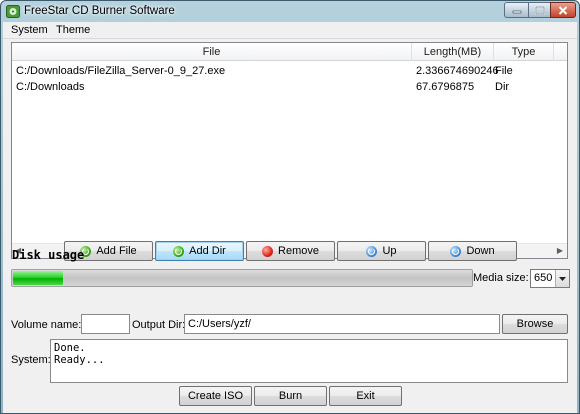 The width and height of the screenshot is (580, 414). Describe the element at coordinates (501, 278) in the screenshot. I see `media-size-label: Media size:` at that location.